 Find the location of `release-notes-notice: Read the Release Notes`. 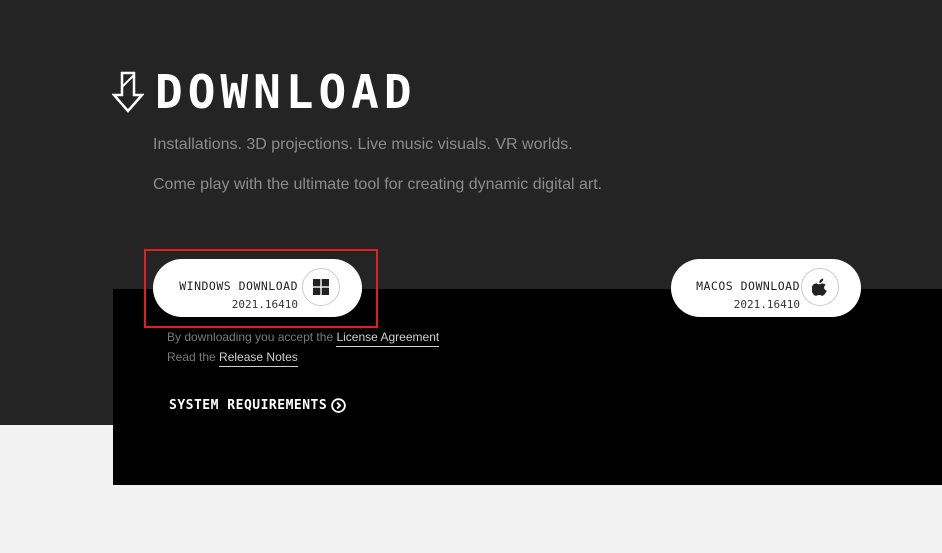

release-notes-notice: Read the Release Notes is located at coordinates (232, 358).